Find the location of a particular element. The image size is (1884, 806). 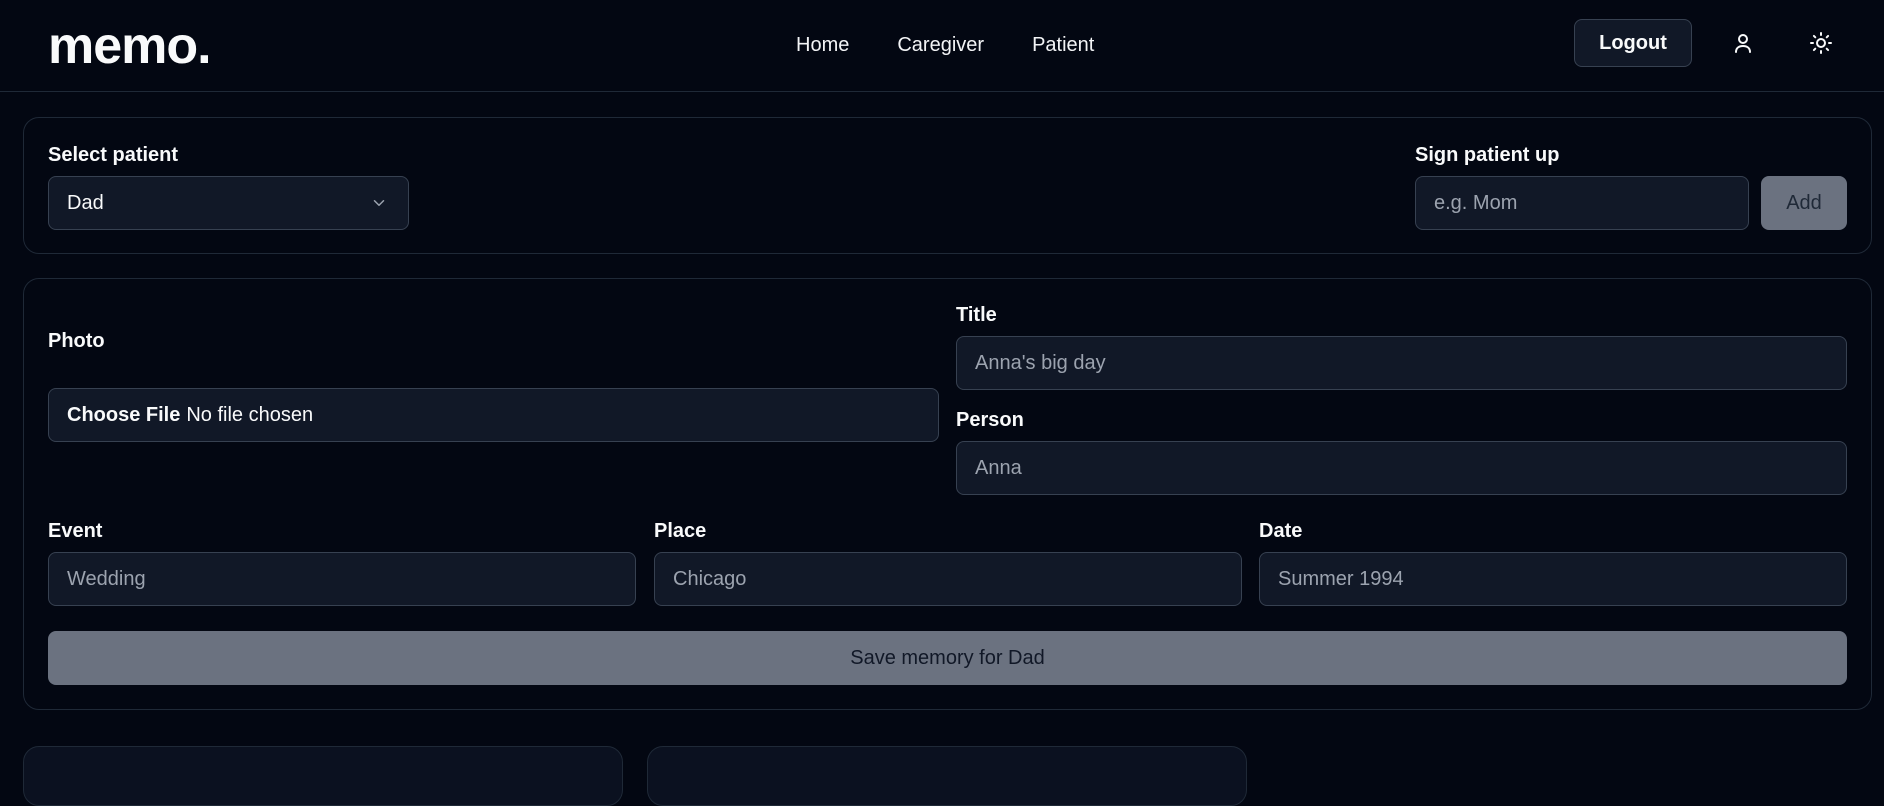

place-label: Place is located at coordinates (680, 531).